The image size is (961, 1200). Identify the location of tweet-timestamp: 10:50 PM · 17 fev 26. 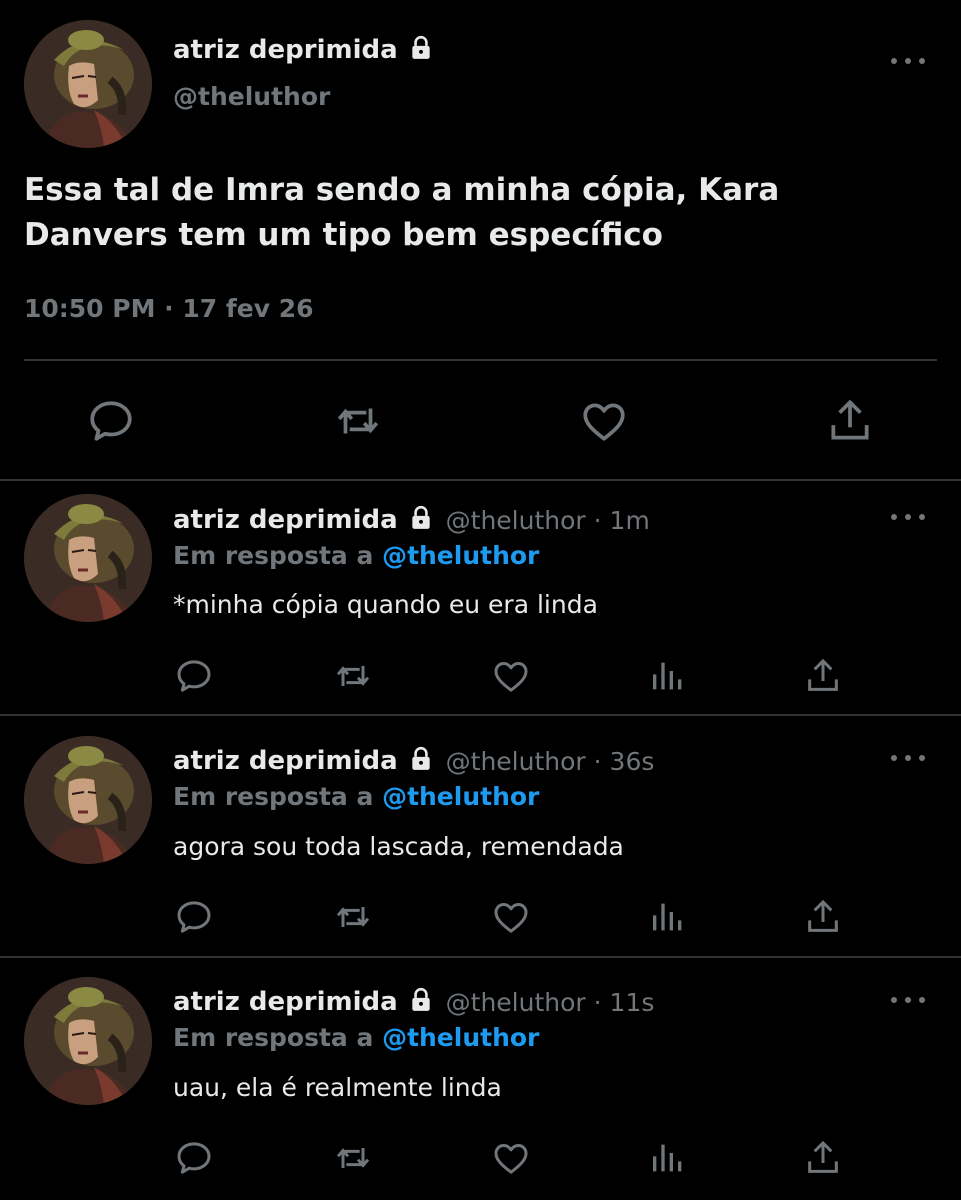
(169, 308).